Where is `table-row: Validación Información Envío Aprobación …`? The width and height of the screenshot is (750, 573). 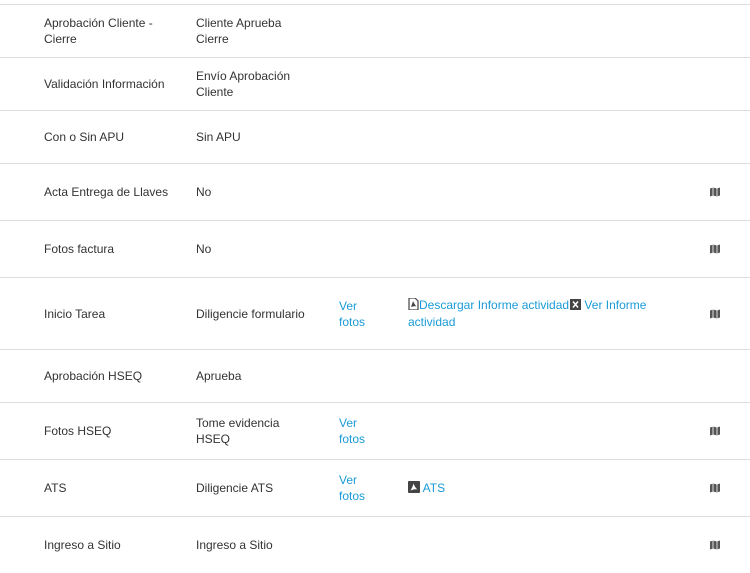
table-row: Validación Información Envío Aprobación … is located at coordinates (375, 84).